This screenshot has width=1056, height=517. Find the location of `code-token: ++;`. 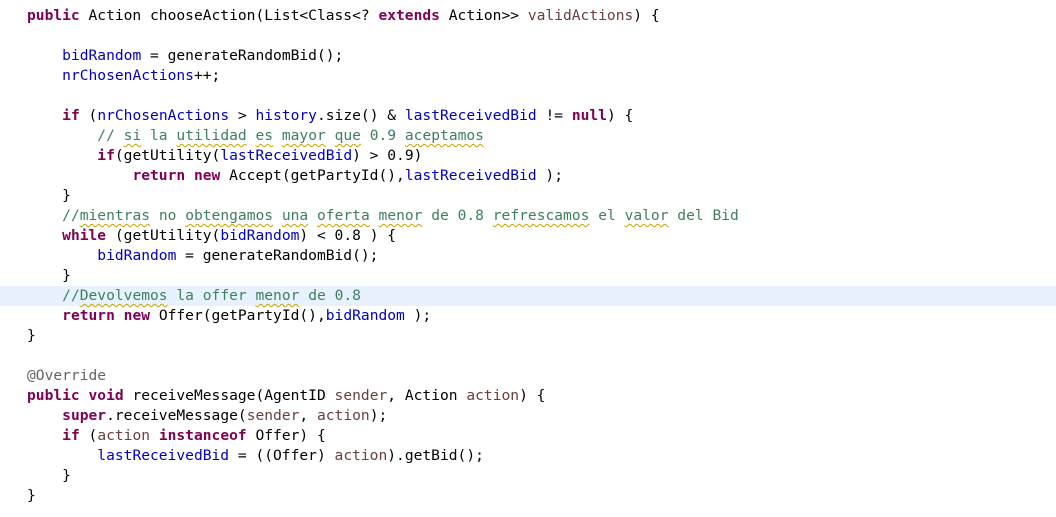

code-token: ++; is located at coordinates (207, 75).